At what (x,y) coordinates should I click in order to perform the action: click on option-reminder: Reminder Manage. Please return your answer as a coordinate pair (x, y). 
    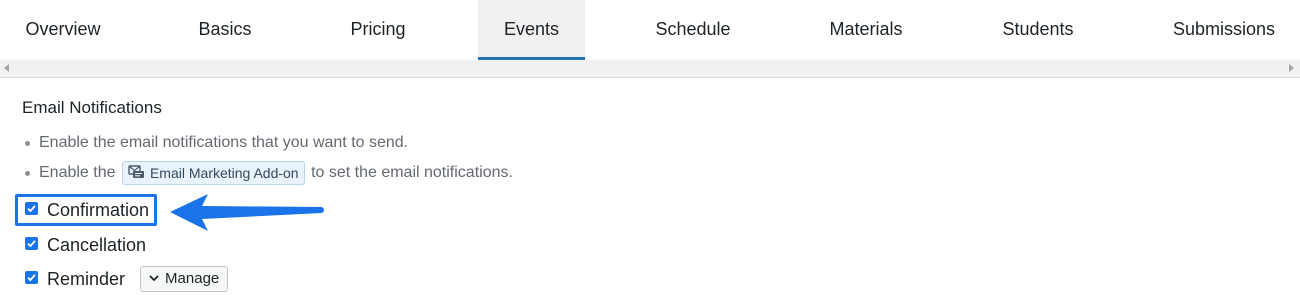
    Looking at the image, I should click on (127, 279).